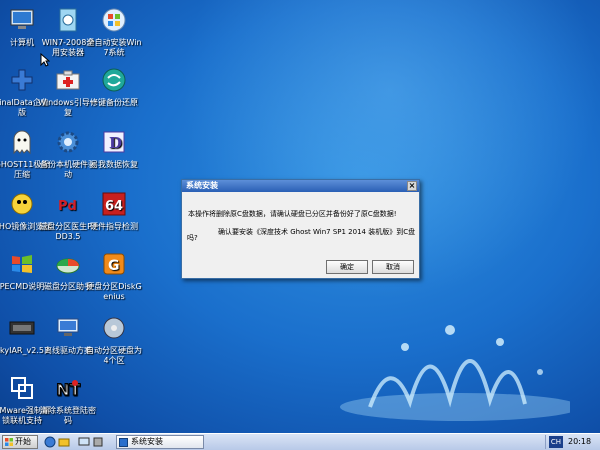 The image size is (600, 450). What do you see at coordinates (347, 267) in the screenshot?
I see `ok-button: 确定` at bounding box center [347, 267].